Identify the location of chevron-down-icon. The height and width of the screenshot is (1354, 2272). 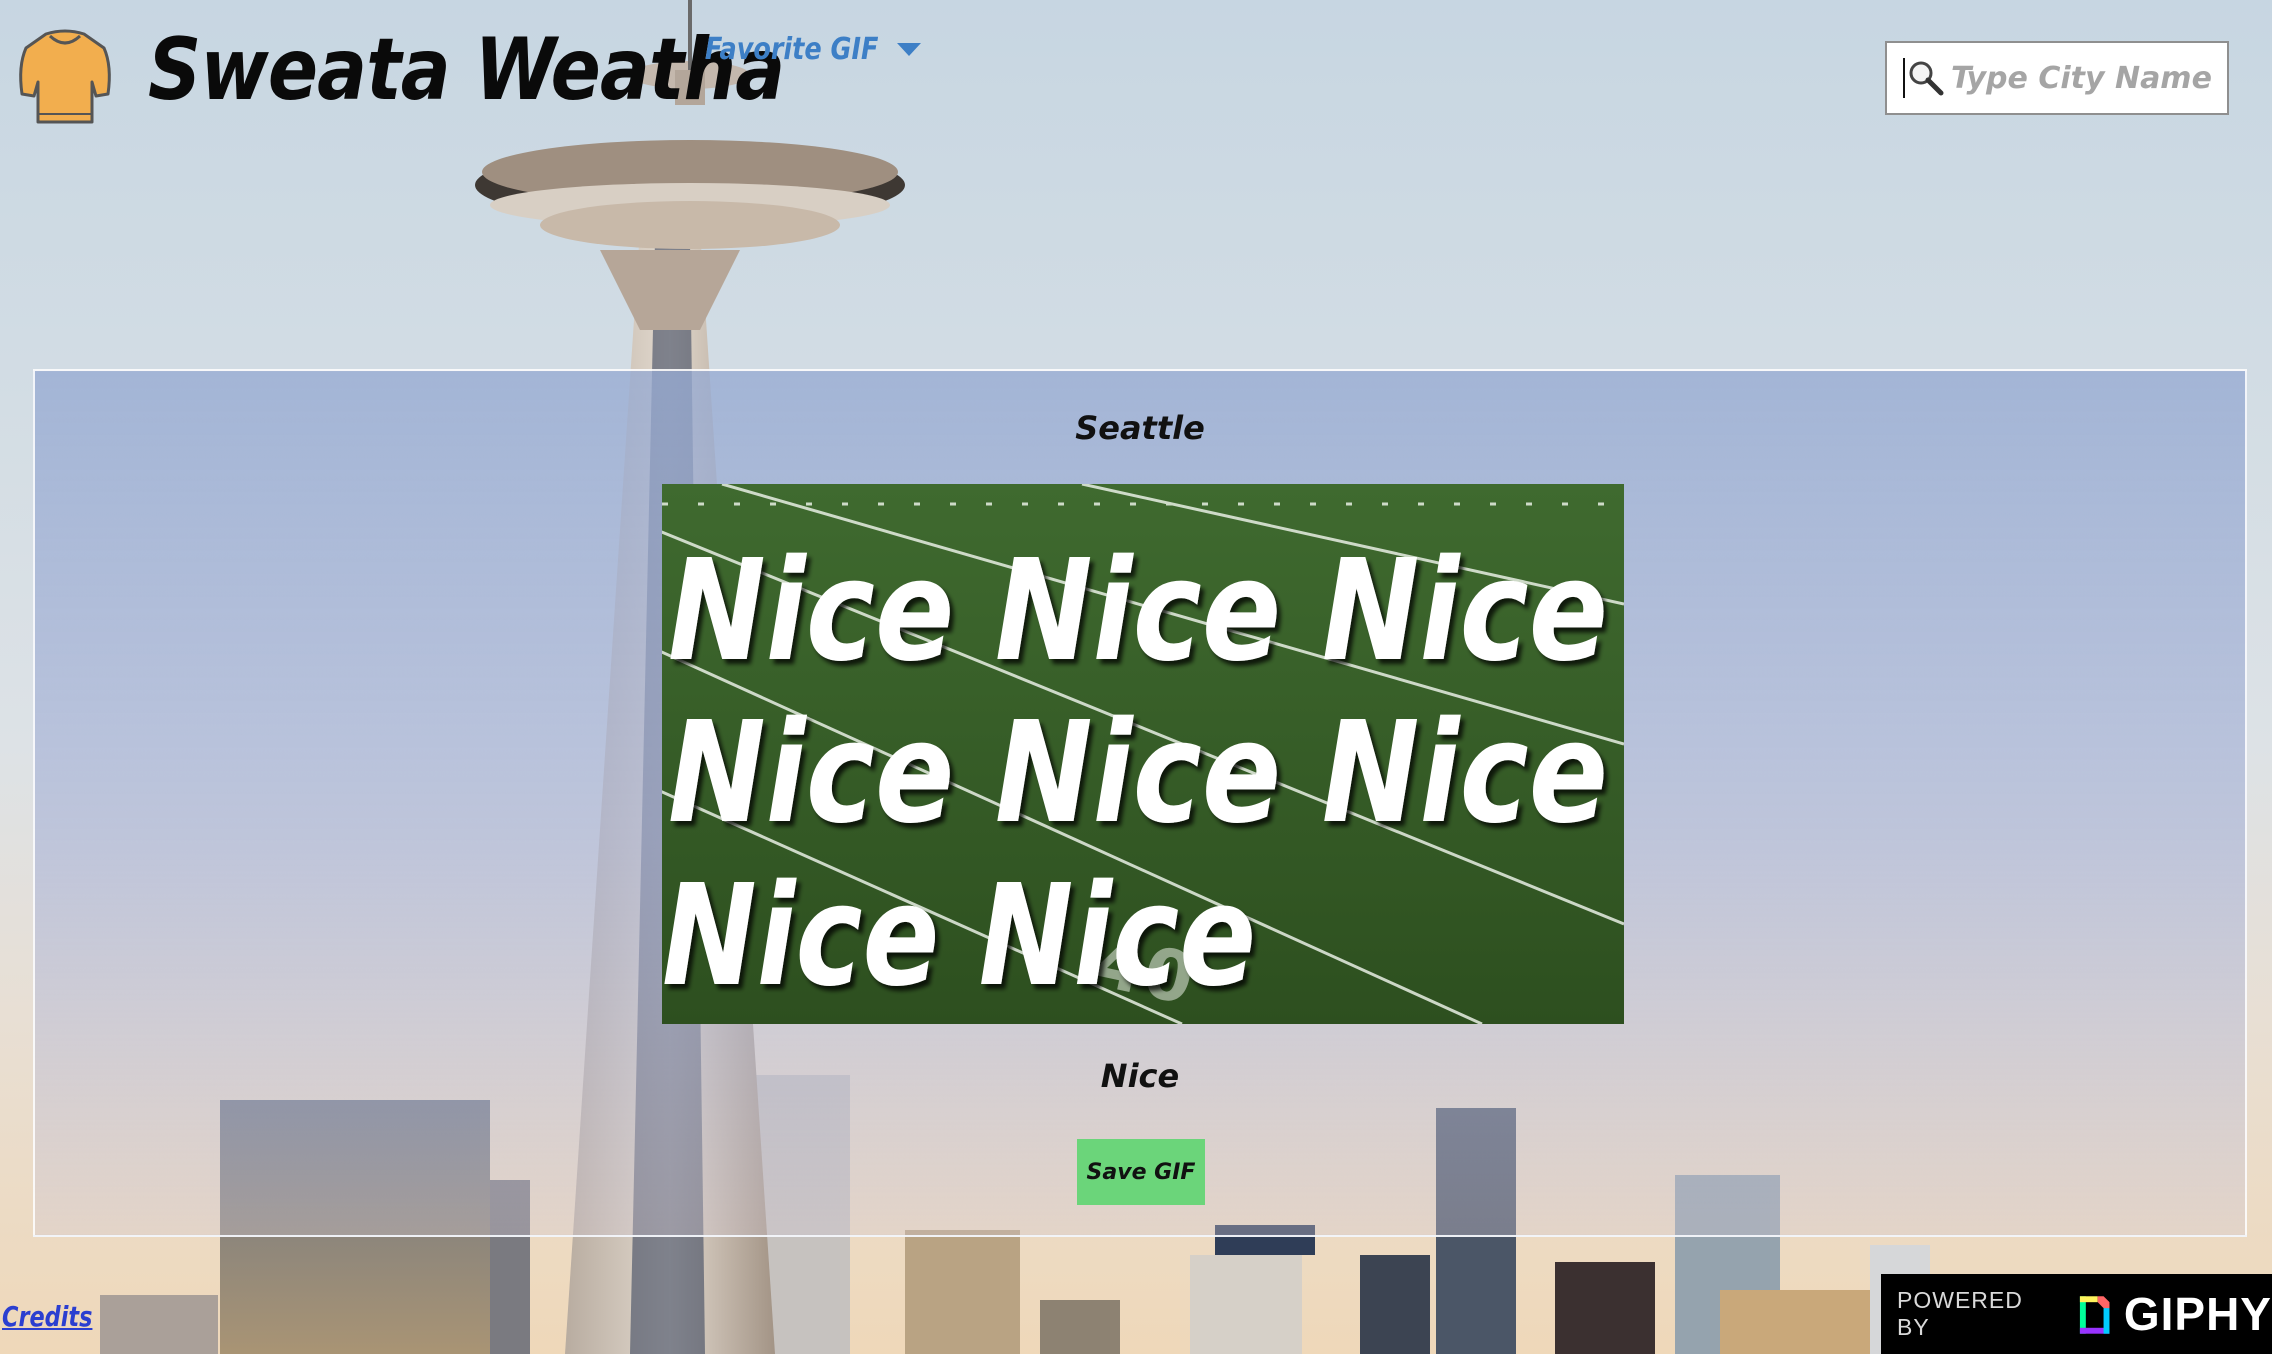
(908, 49).